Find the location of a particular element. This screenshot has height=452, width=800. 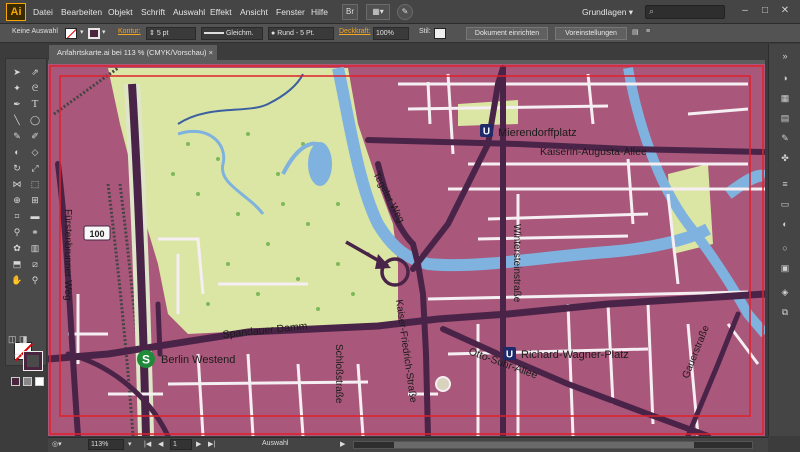

gradient-tool-icon: ▬ is located at coordinates (35, 216).